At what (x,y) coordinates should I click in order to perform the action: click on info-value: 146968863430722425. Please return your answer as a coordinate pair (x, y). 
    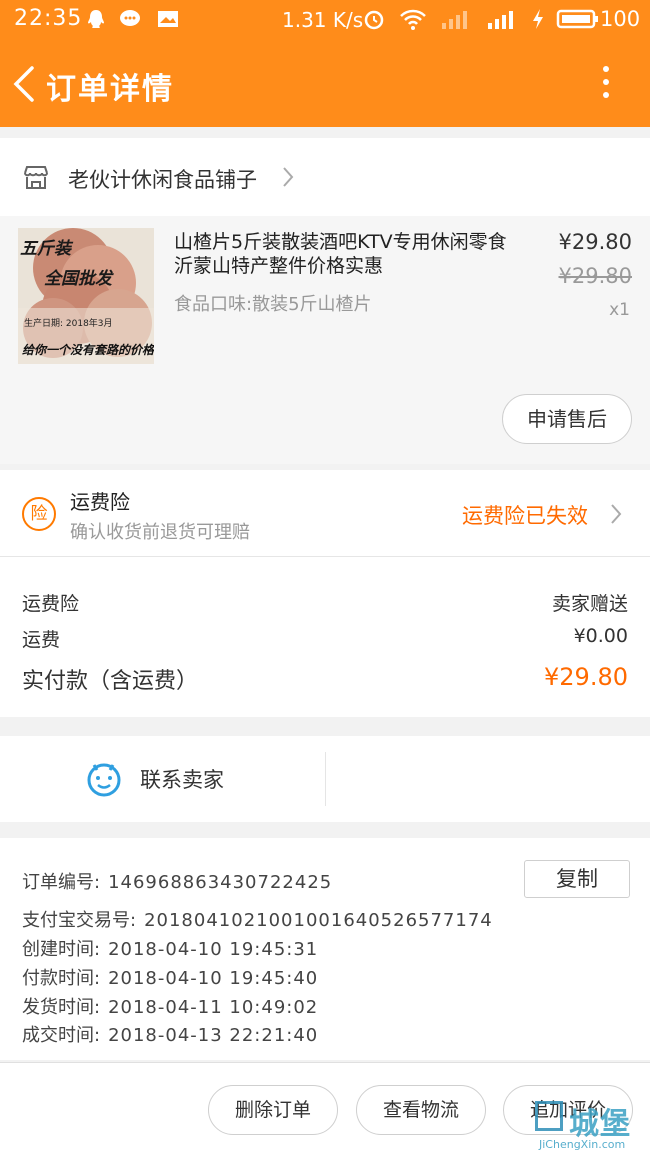
    Looking at the image, I should click on (220, 882).